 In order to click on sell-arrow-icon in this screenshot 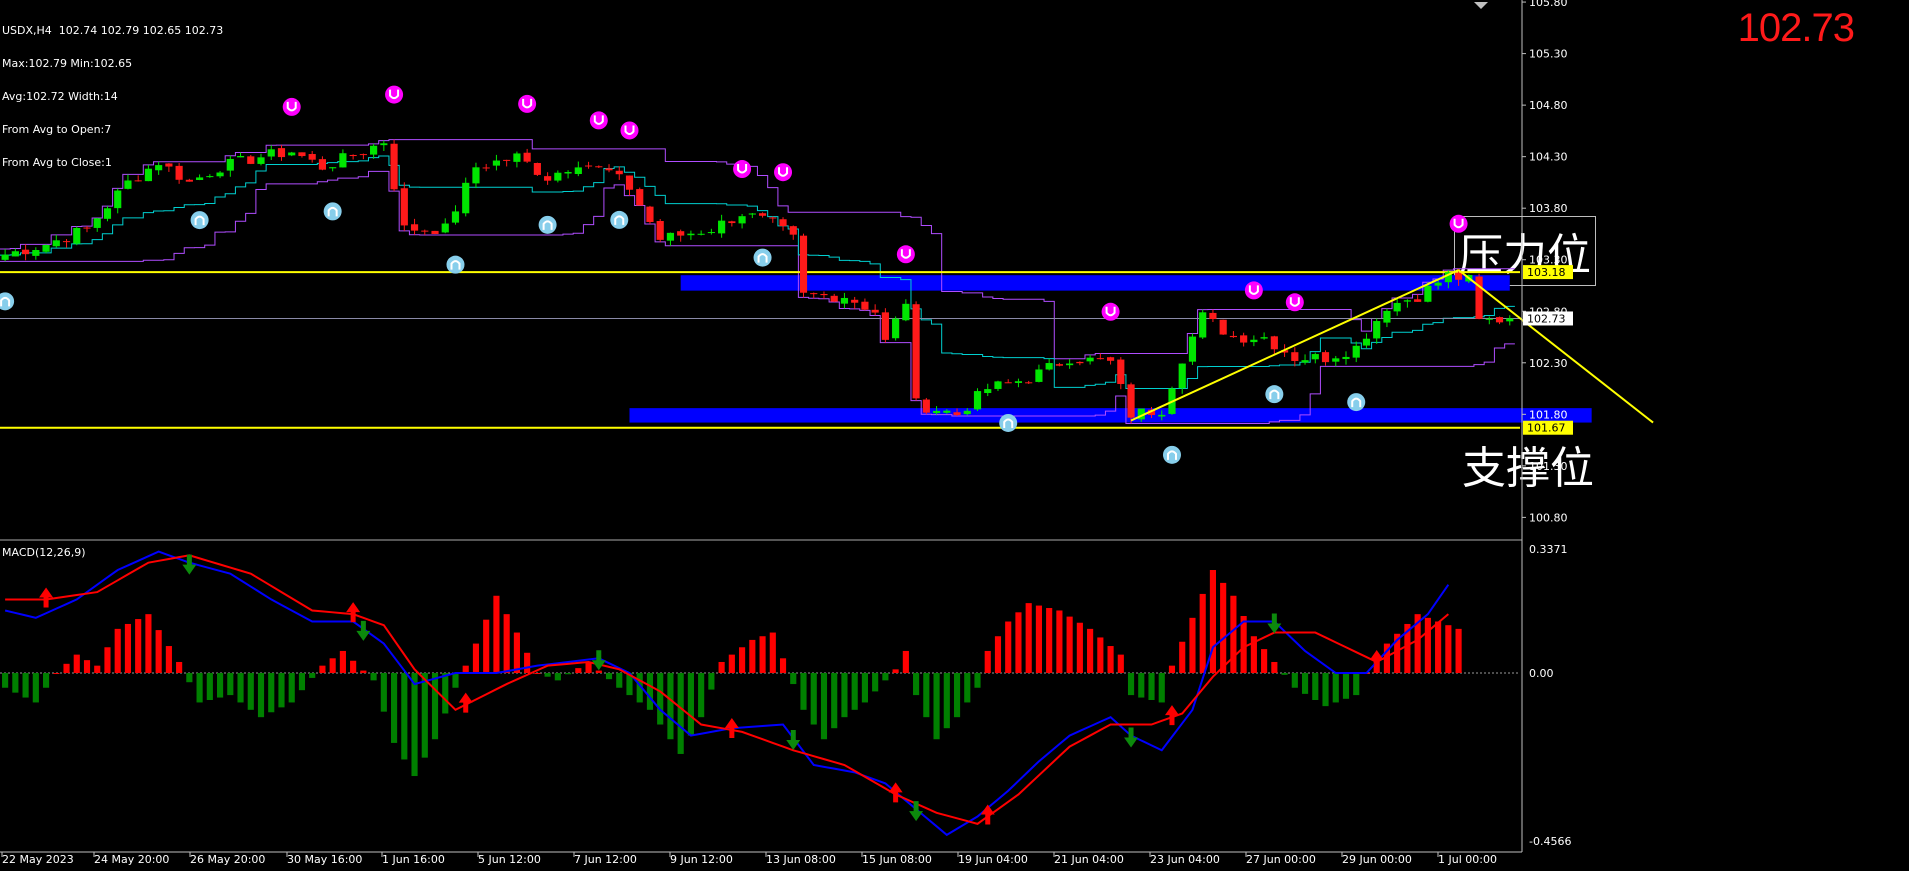, I will do `click(598, 660)`.